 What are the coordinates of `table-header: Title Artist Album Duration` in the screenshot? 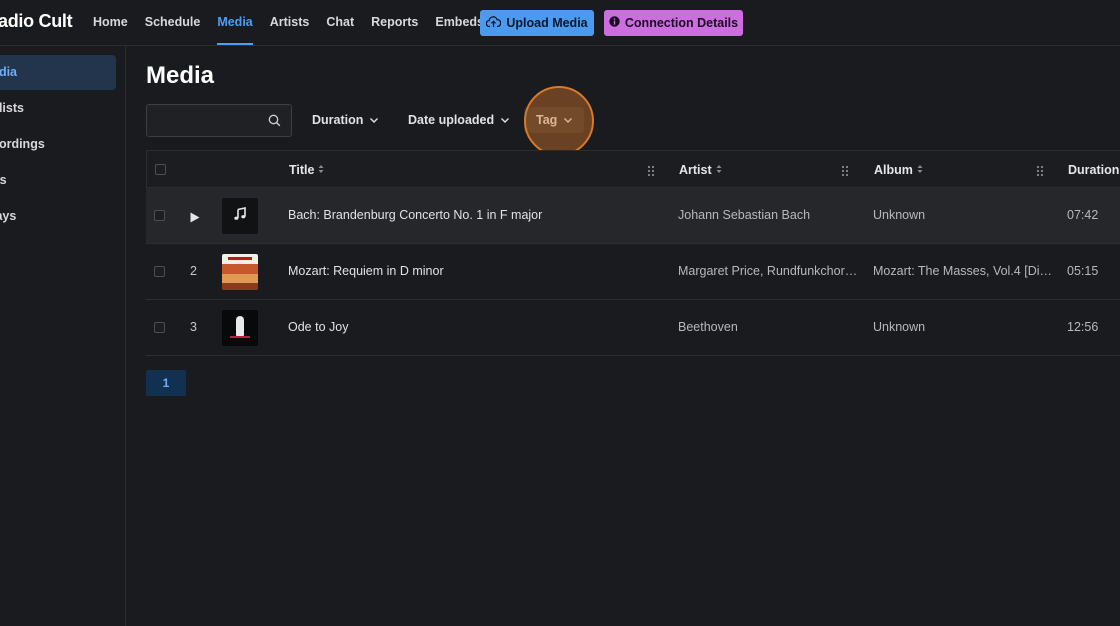 It's located at (633, 169).